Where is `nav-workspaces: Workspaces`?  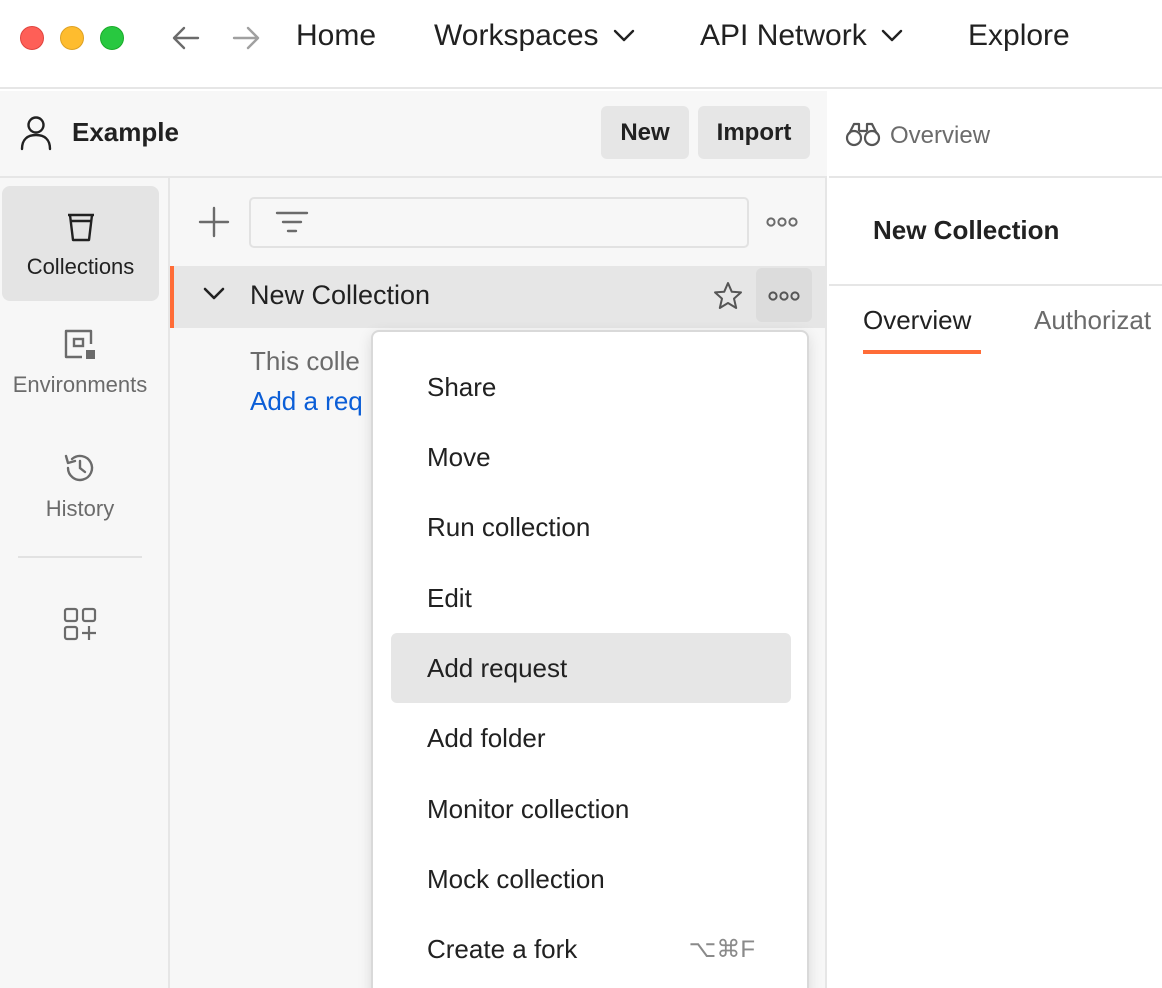
nav-workspaces: Workspaces is located at coordinates (534, 36).